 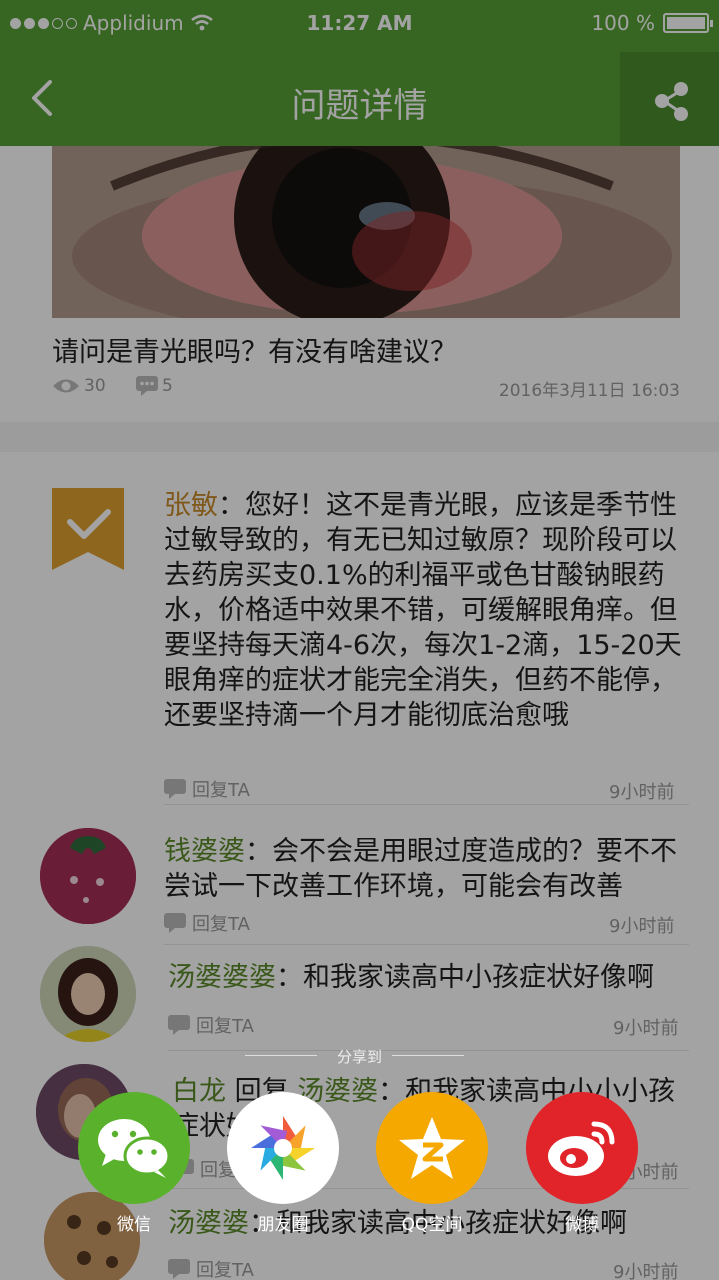 What do you see at coordinates (134, 1225) in the screenshot?
I see `share-wechat-label: 微信` at bounding box center [134, 1225].